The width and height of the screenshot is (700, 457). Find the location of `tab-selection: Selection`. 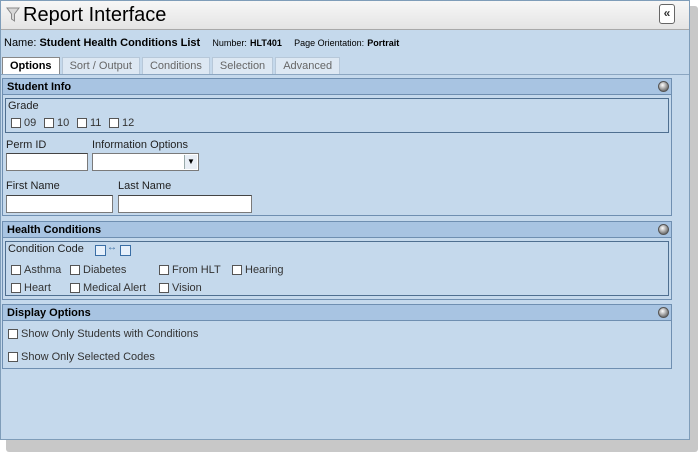

tab-selection: Selection is located at coordinates (242, 65).